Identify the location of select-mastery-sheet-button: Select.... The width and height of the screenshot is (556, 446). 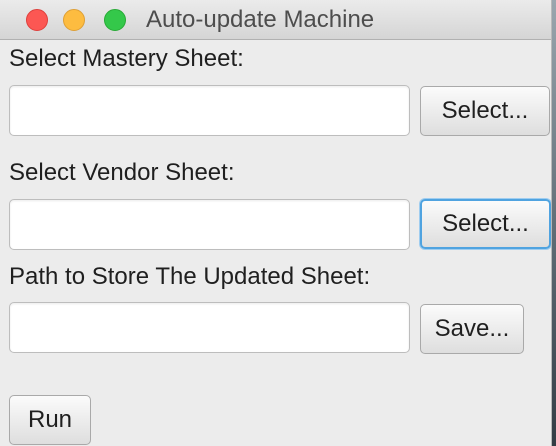
(485, 111).